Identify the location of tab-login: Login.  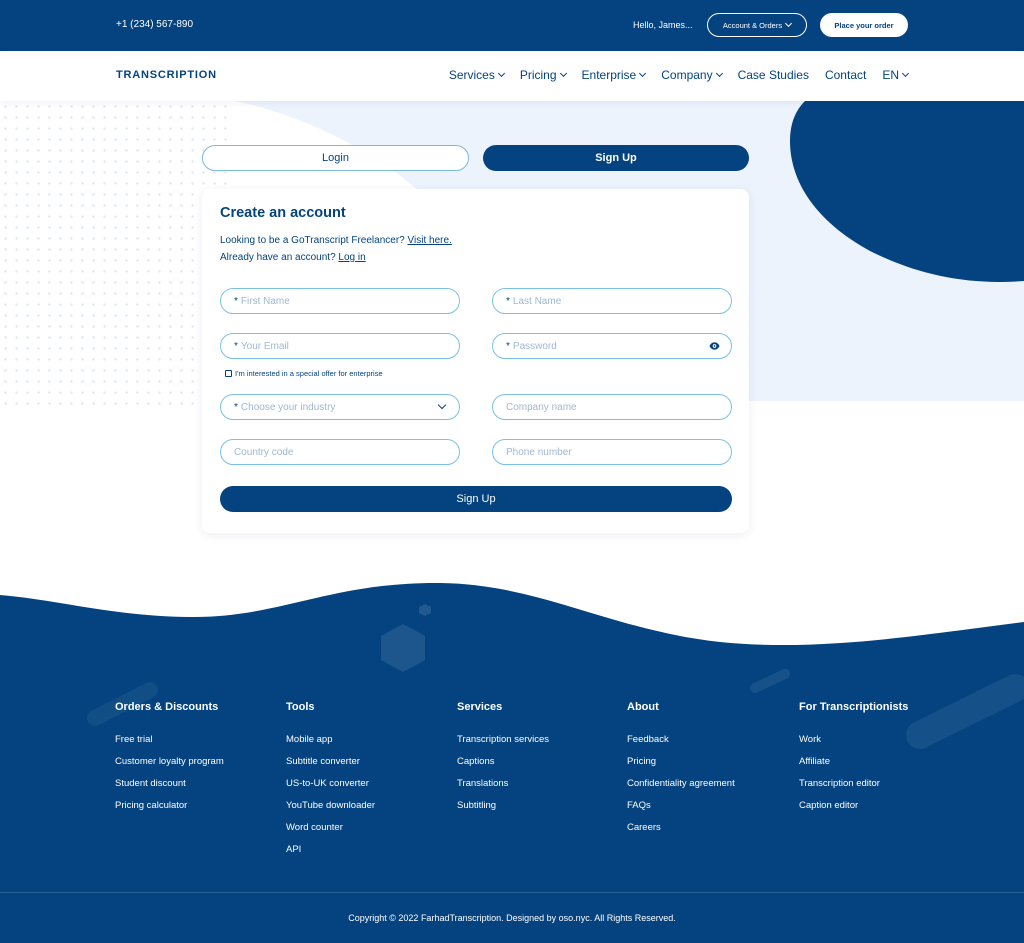
(335, 158).